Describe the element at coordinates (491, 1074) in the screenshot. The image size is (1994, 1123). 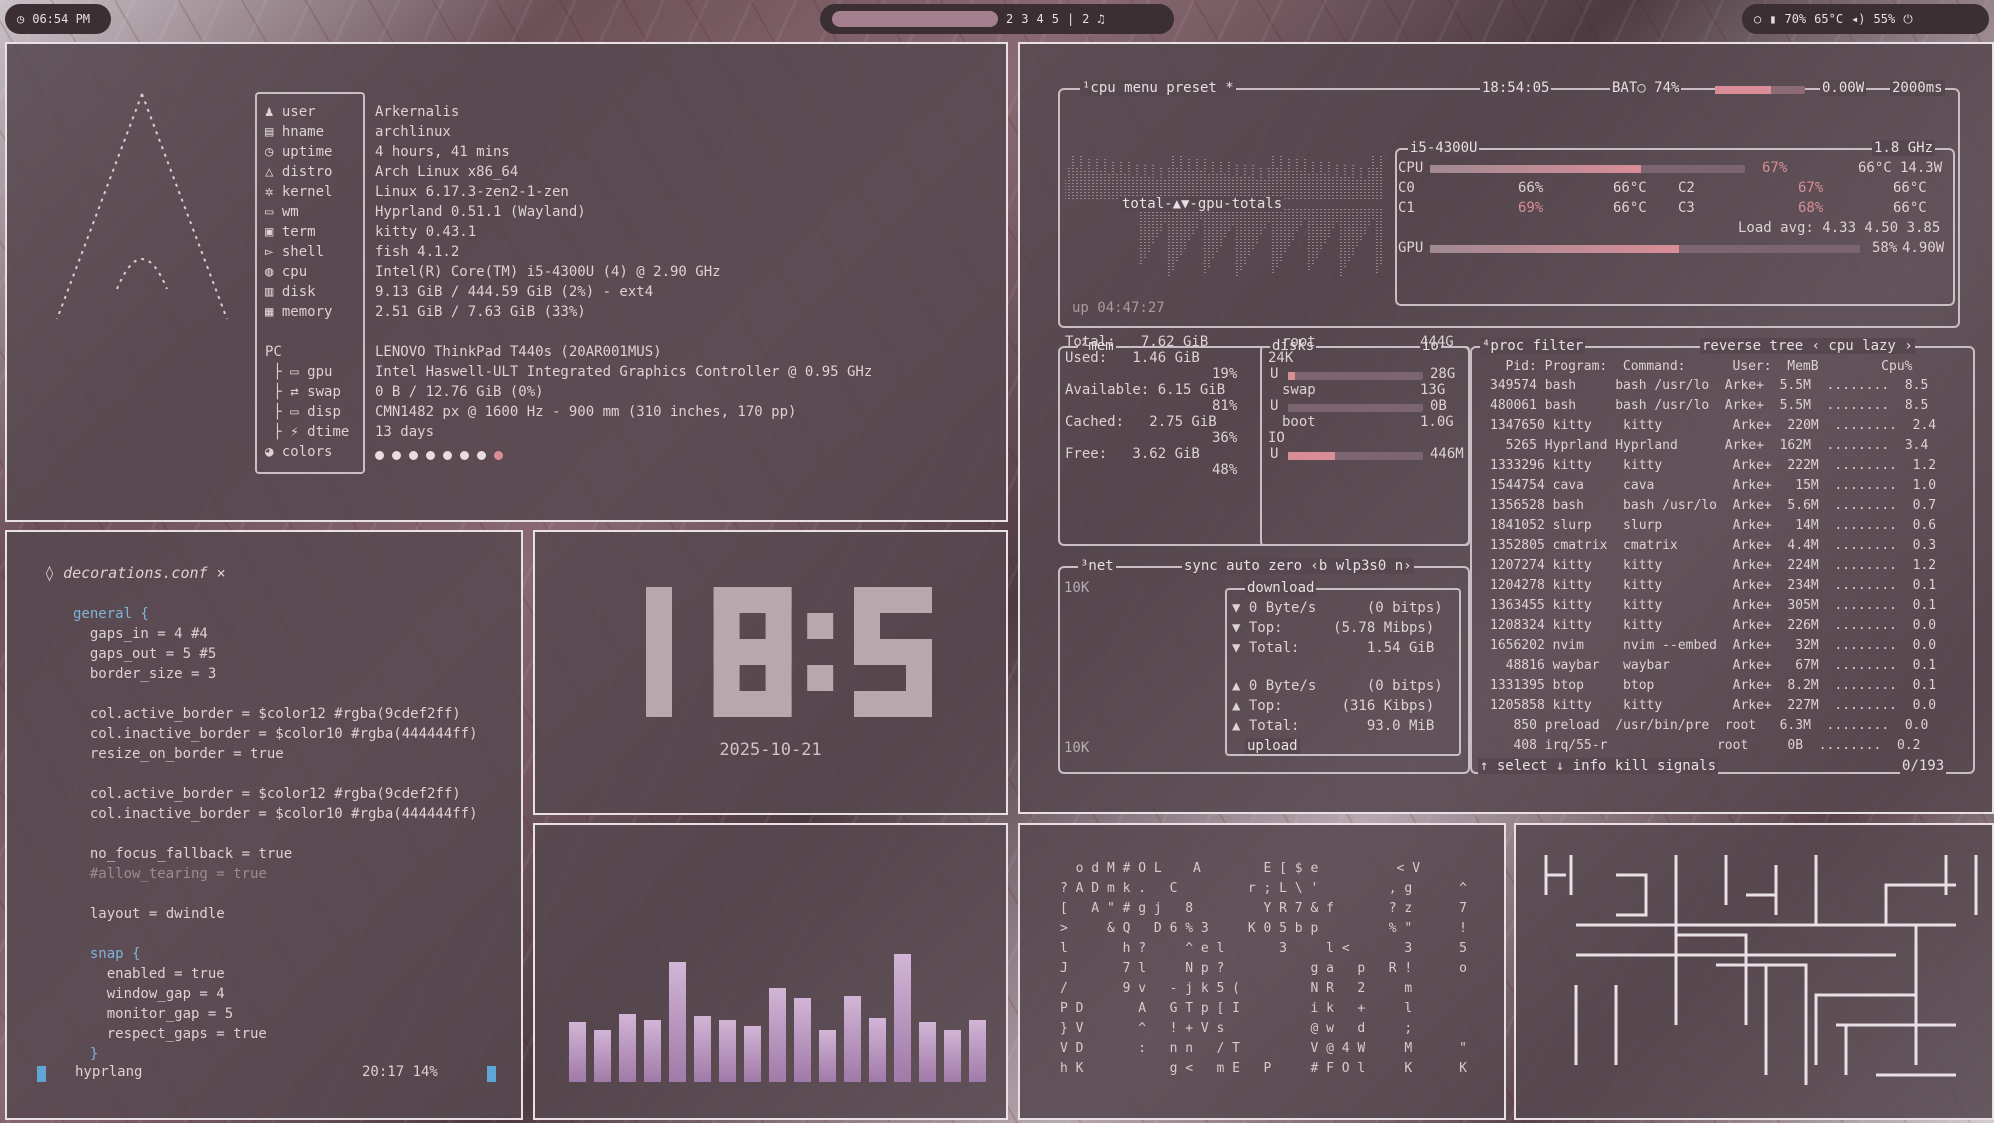
I see `mode-block-right` at that location.